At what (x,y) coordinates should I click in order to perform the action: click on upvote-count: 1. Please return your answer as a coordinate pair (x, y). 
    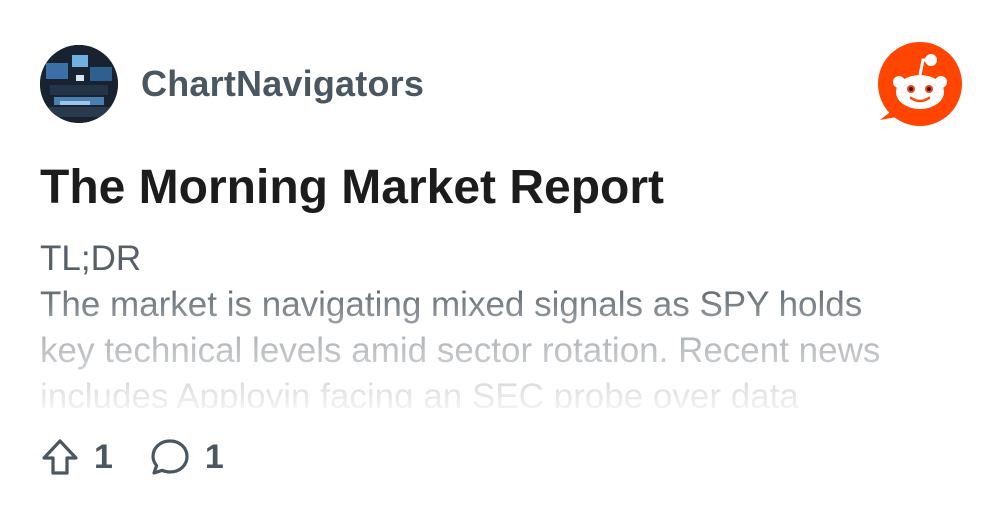
    Looking at the image, I should click on (103, 456).